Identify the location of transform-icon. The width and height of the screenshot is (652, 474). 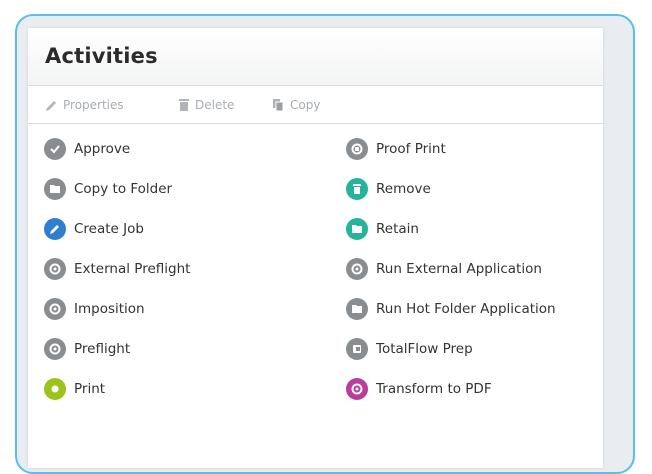
(357, 389).